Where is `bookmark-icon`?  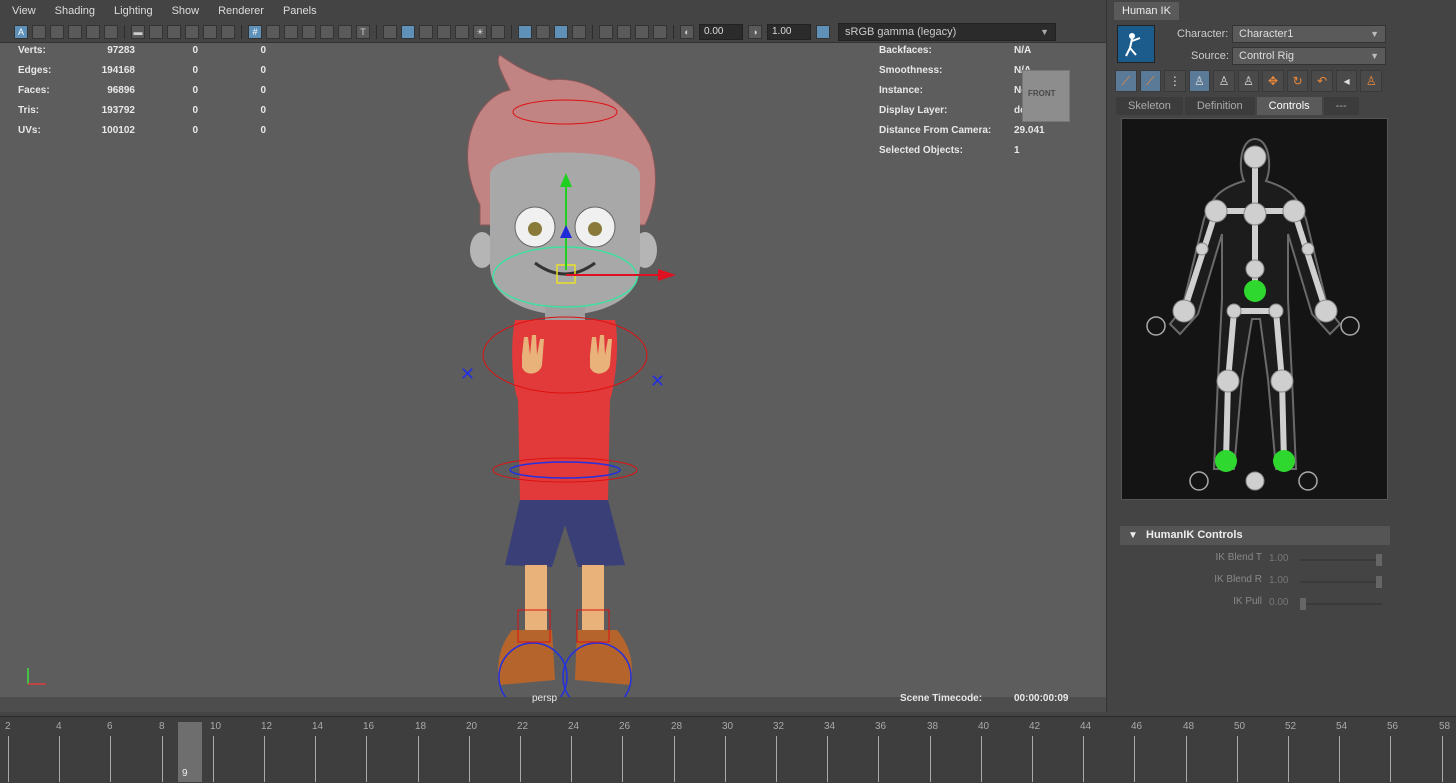 bookmark-icon is located at coordinates (57, 32).